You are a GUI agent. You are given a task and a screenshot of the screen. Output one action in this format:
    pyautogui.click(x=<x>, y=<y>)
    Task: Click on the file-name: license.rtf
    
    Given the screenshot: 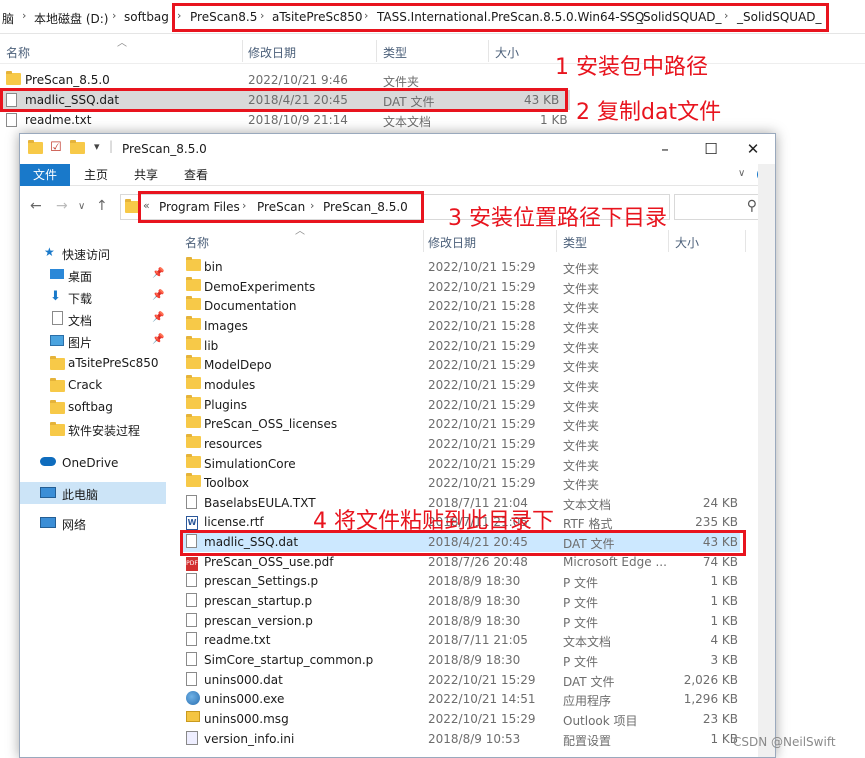 What is the action you would take?
    pyautogui.click(x=234, y=522)
    